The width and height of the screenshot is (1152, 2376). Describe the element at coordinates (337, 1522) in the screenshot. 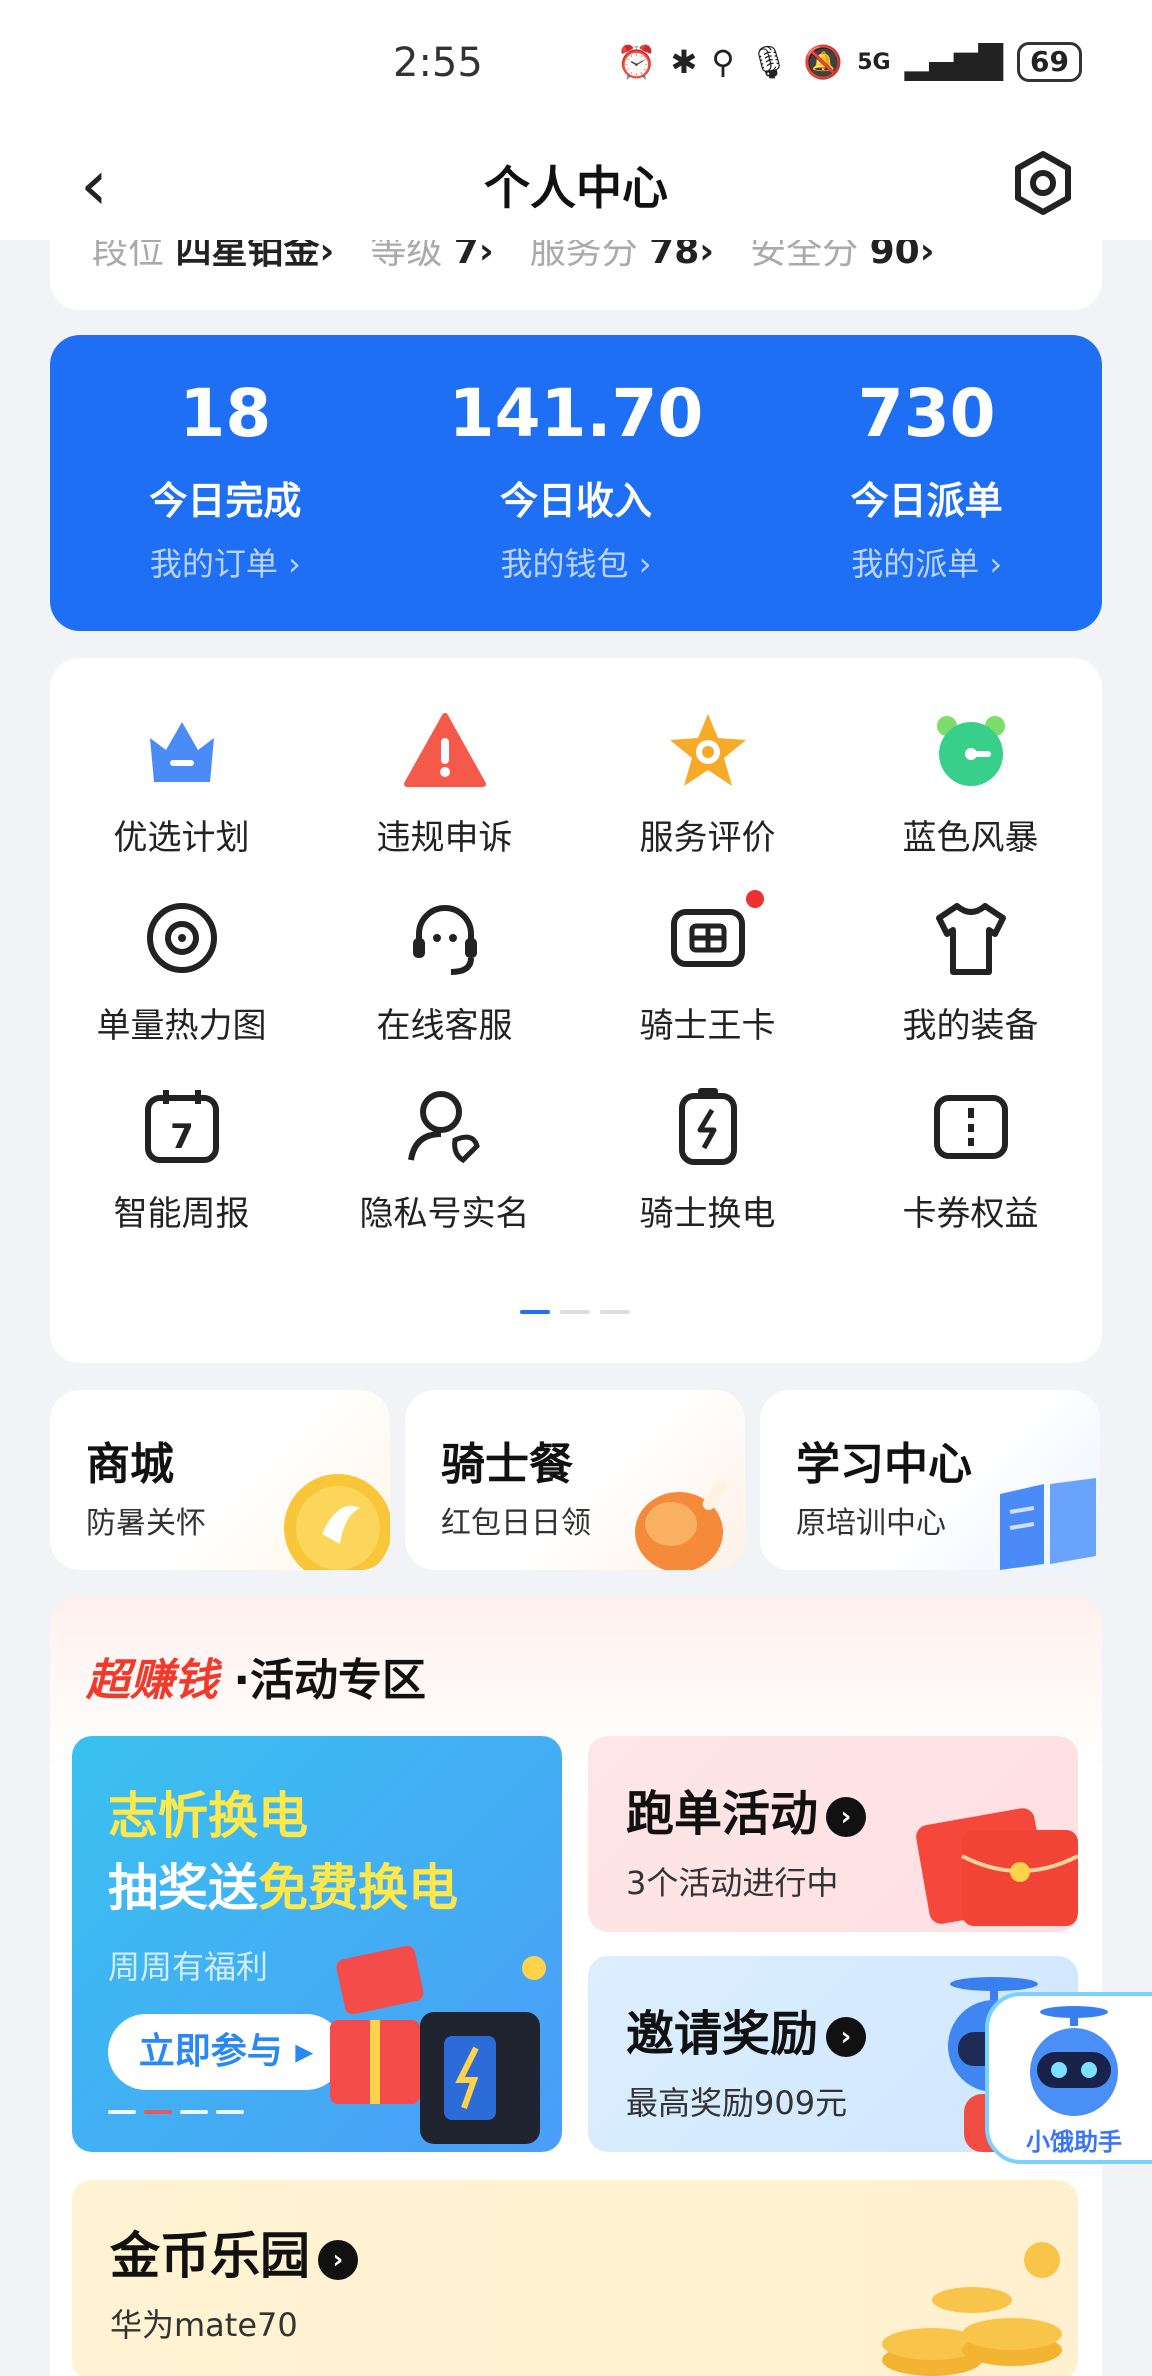

I see `gold-coin-icon` at that location.